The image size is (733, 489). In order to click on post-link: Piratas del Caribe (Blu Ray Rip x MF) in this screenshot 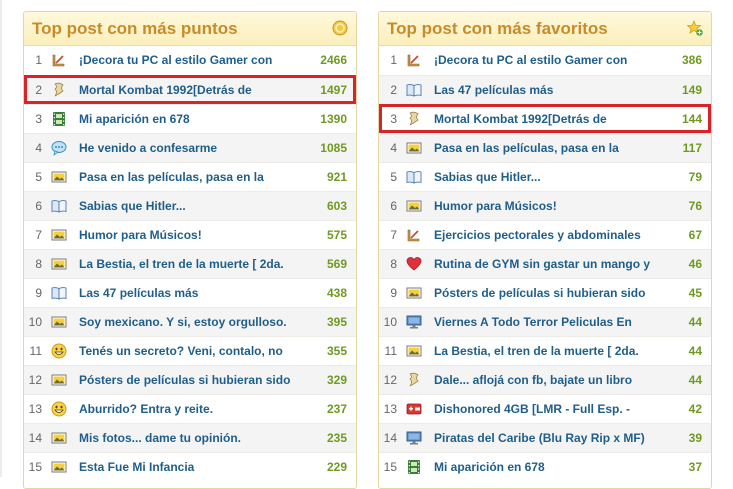, I will do `click(544, 438)`.